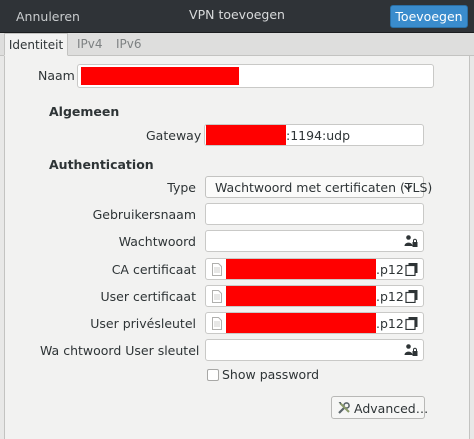 The width and height of the screenshot is (474, 439). What do you see at coordinates (314, 350) in the screenshot?
I see `key-password-field` at bounding box center [314, 350].